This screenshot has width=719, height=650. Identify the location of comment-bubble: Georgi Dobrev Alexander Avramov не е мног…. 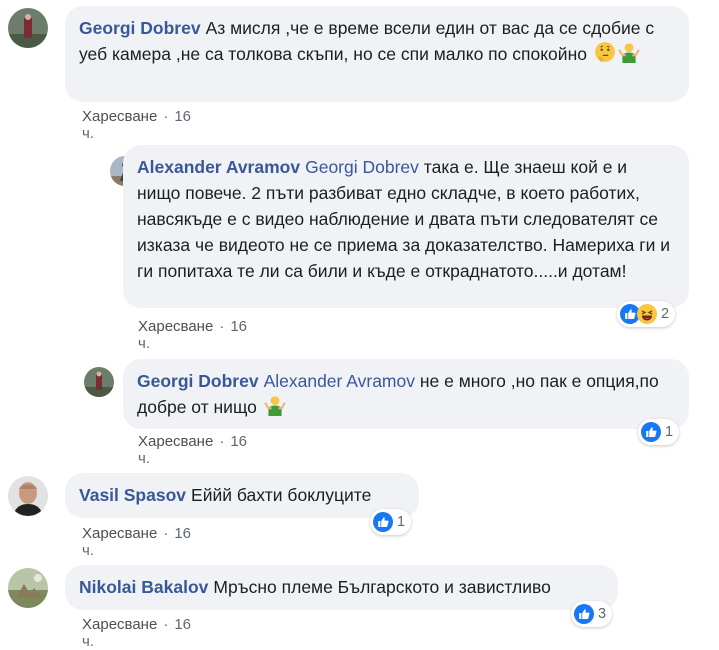
(406, 394).